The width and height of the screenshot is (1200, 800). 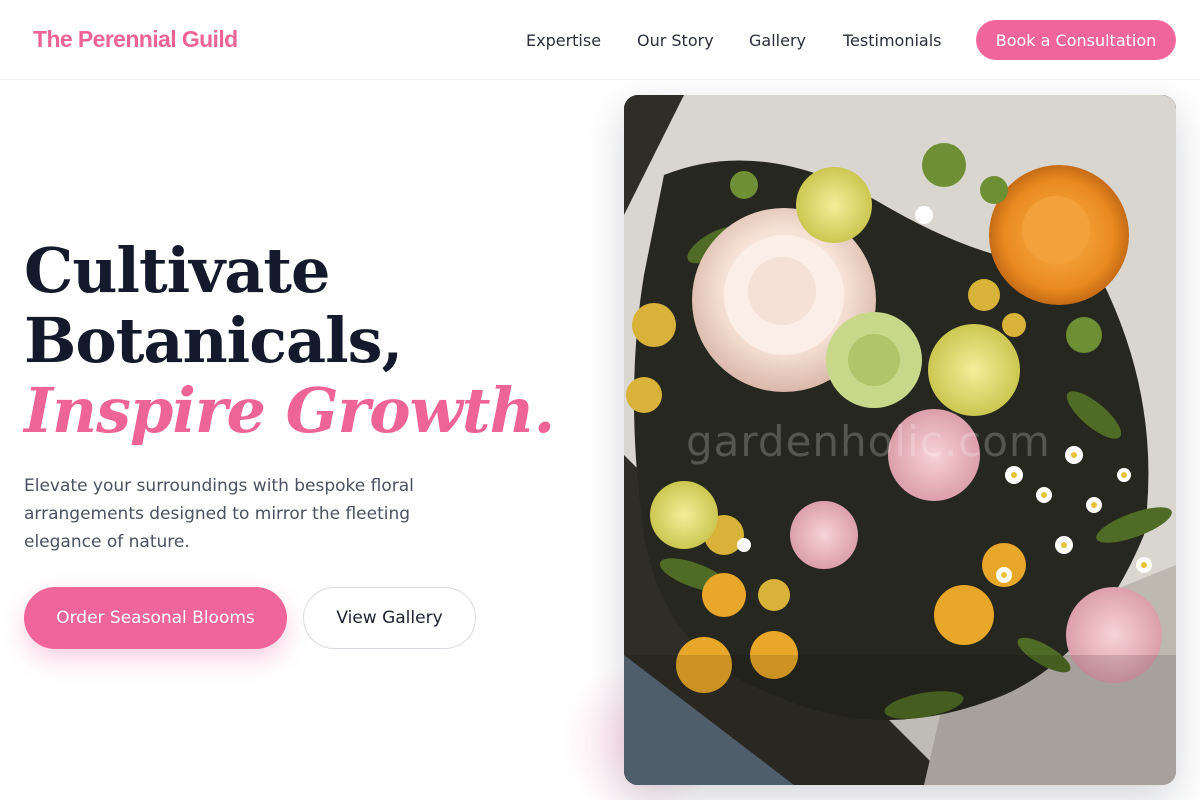 I want to click on brand-logo: The Perennial Guild, so click(x=135, y=39).